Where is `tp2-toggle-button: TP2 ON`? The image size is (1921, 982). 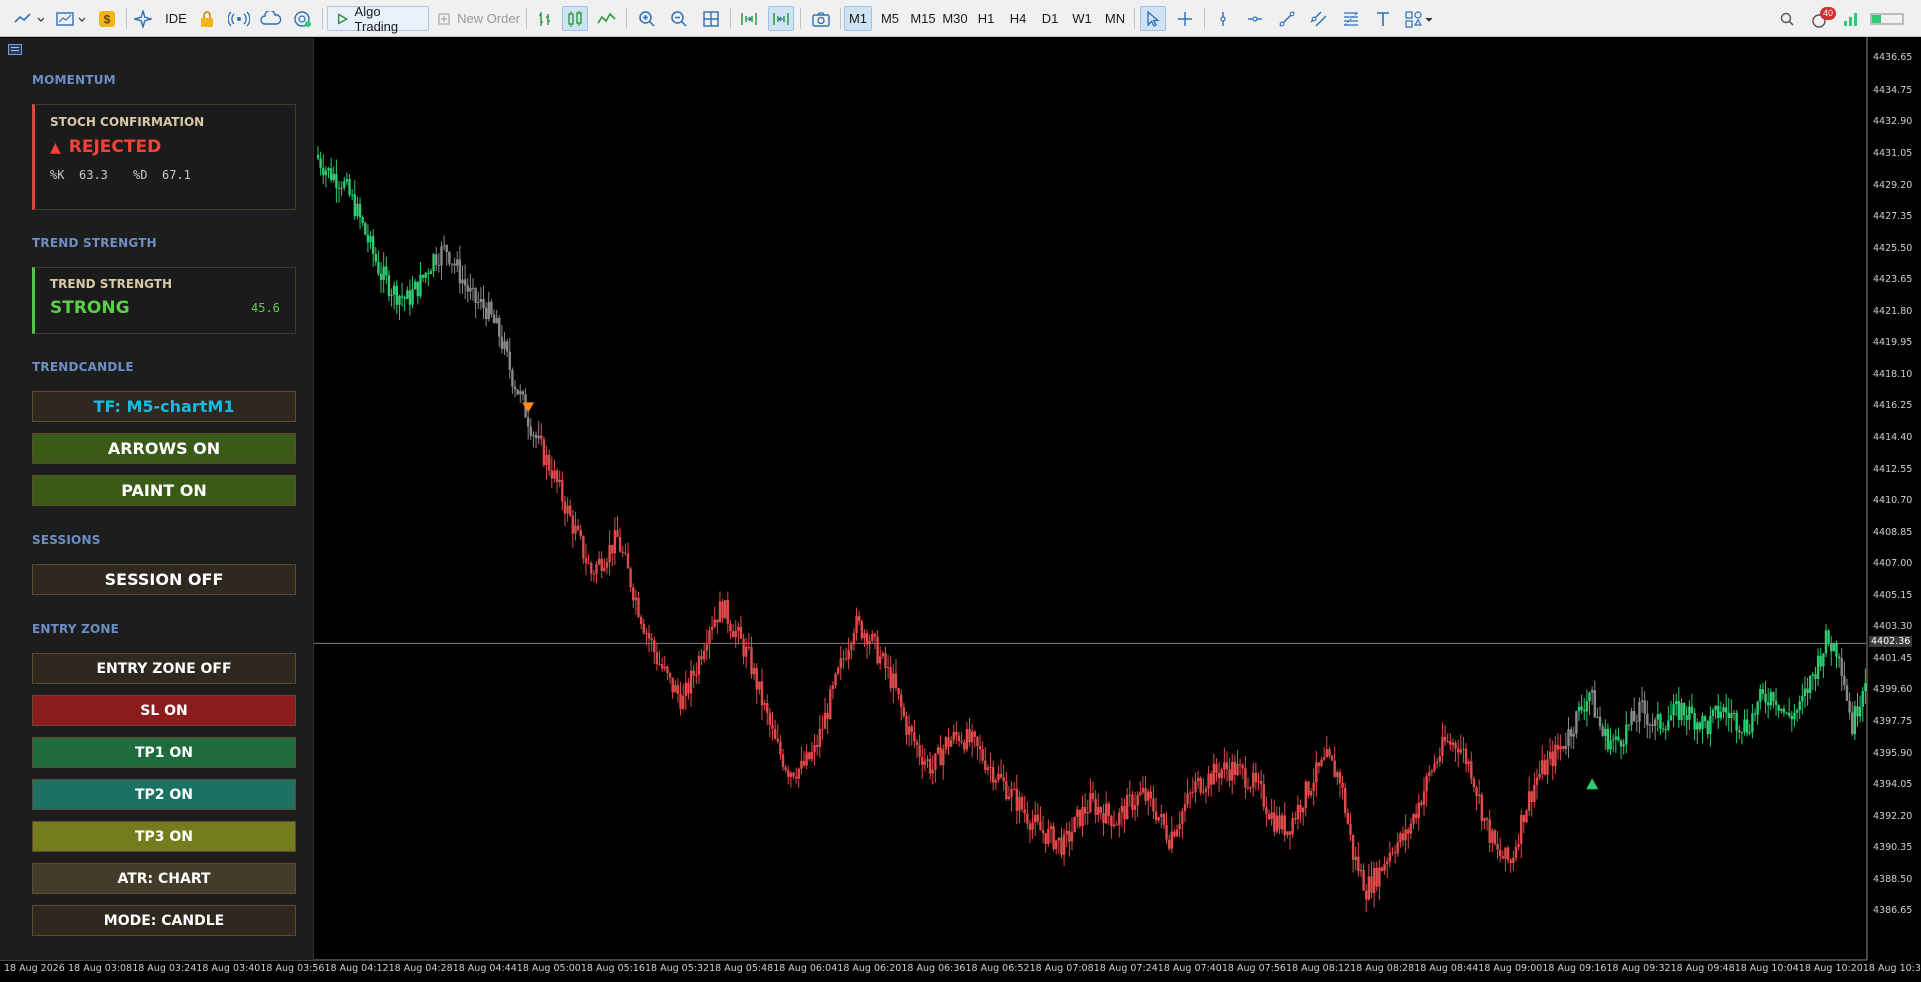
tp2-toggle-button: TP2 ON is located at coordinates (164, 794).